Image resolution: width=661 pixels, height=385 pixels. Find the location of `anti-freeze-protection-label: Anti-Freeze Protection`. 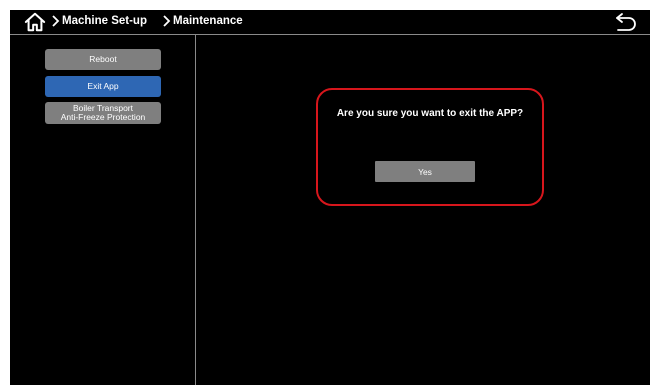

anti-freeze-protection-label: Anti-Freeze Protection is located at coordinates (103, 117).